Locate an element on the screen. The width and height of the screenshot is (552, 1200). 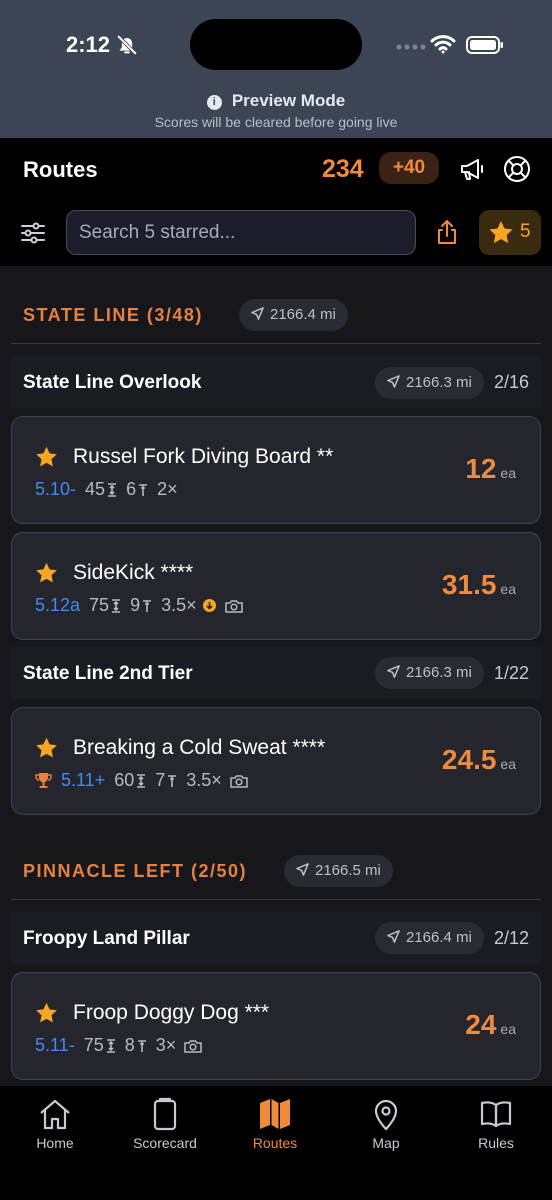
wall-count: 1/22 is located at coordinates (511, 673).